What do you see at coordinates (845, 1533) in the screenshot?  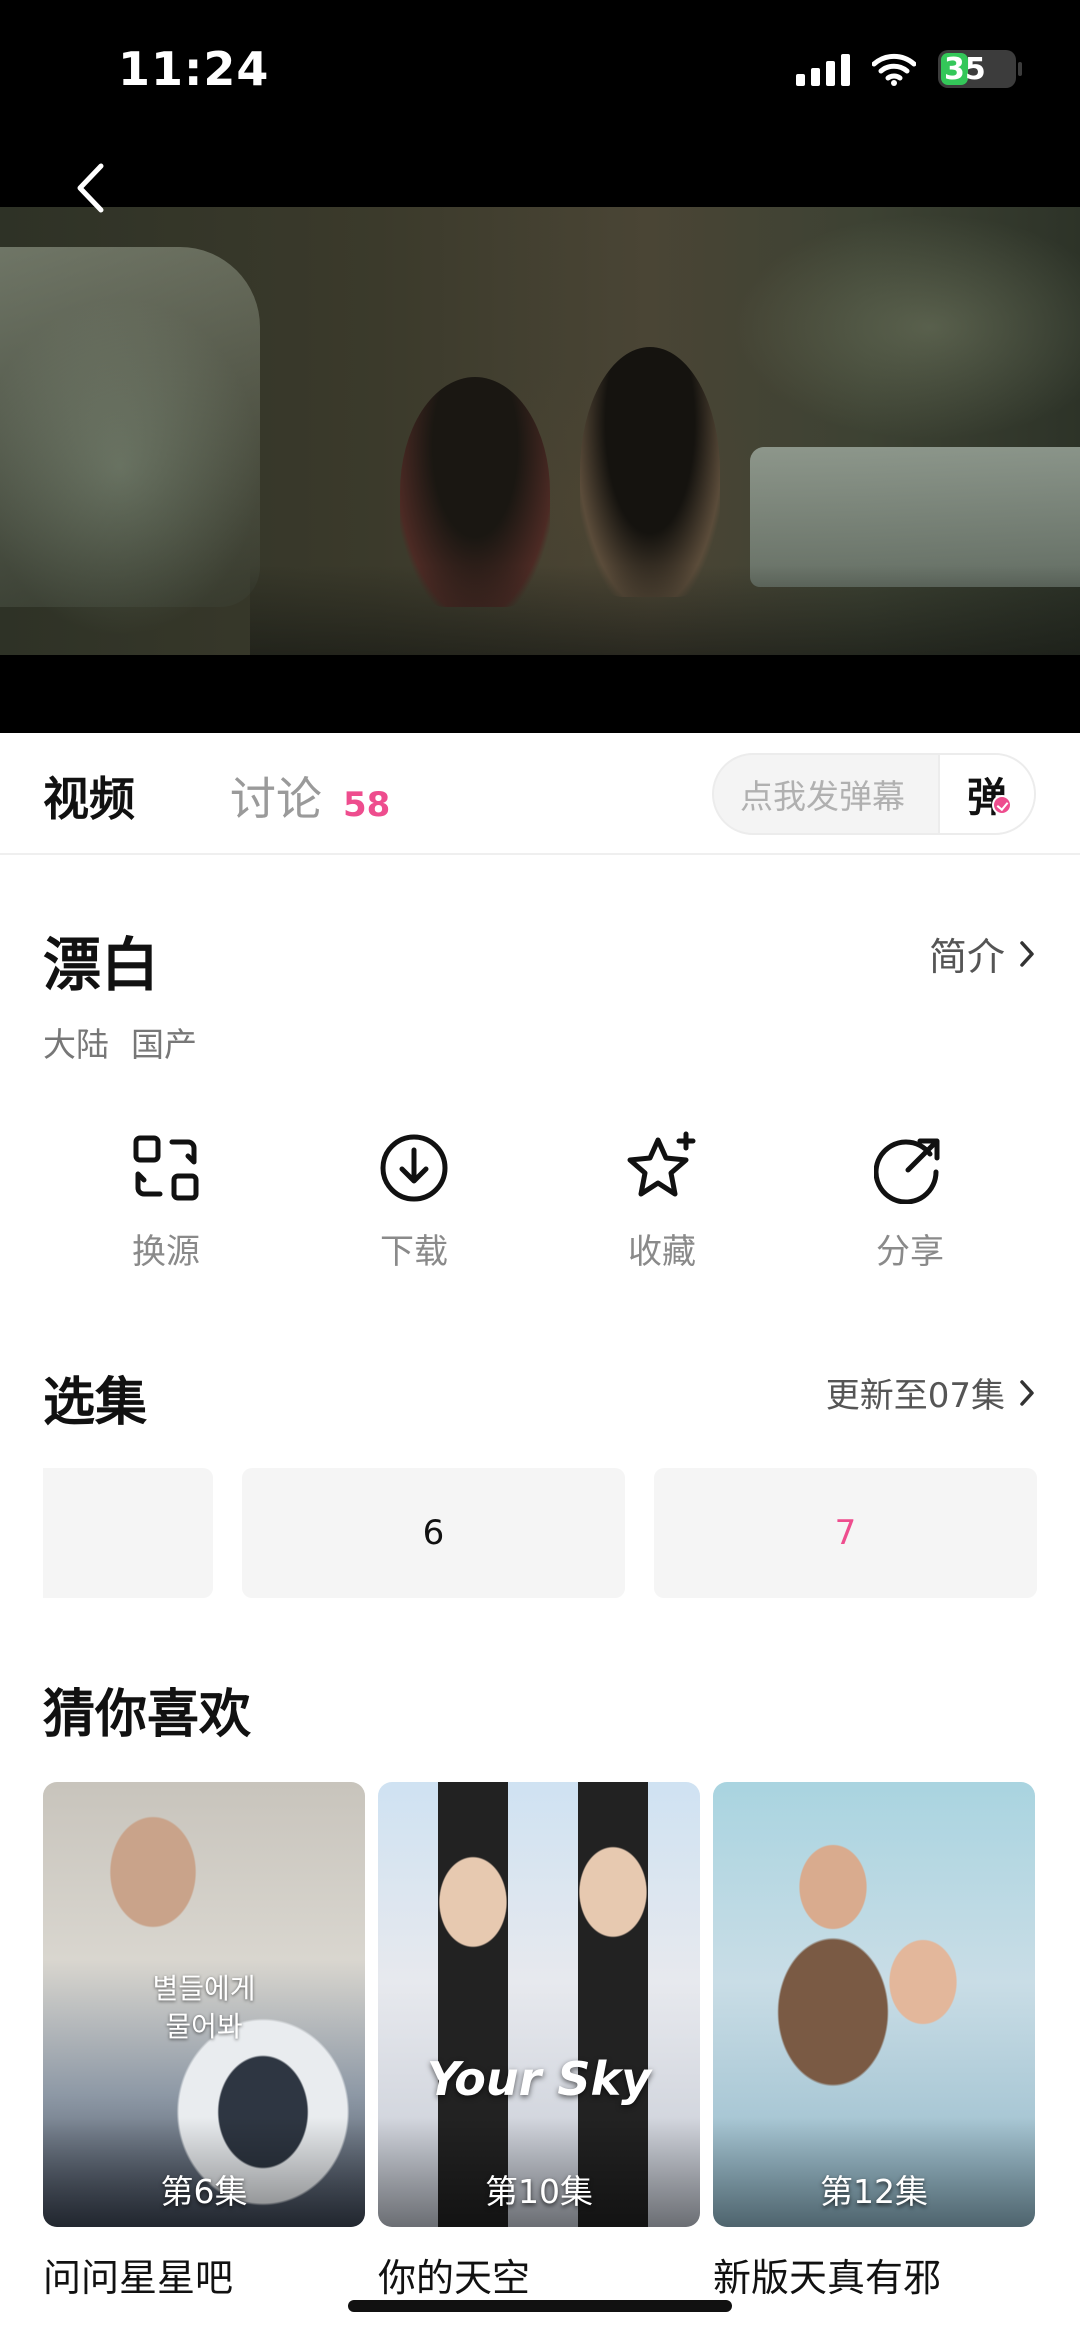 I see `episode-card-current: 7` at bounding box center [845, 1533].